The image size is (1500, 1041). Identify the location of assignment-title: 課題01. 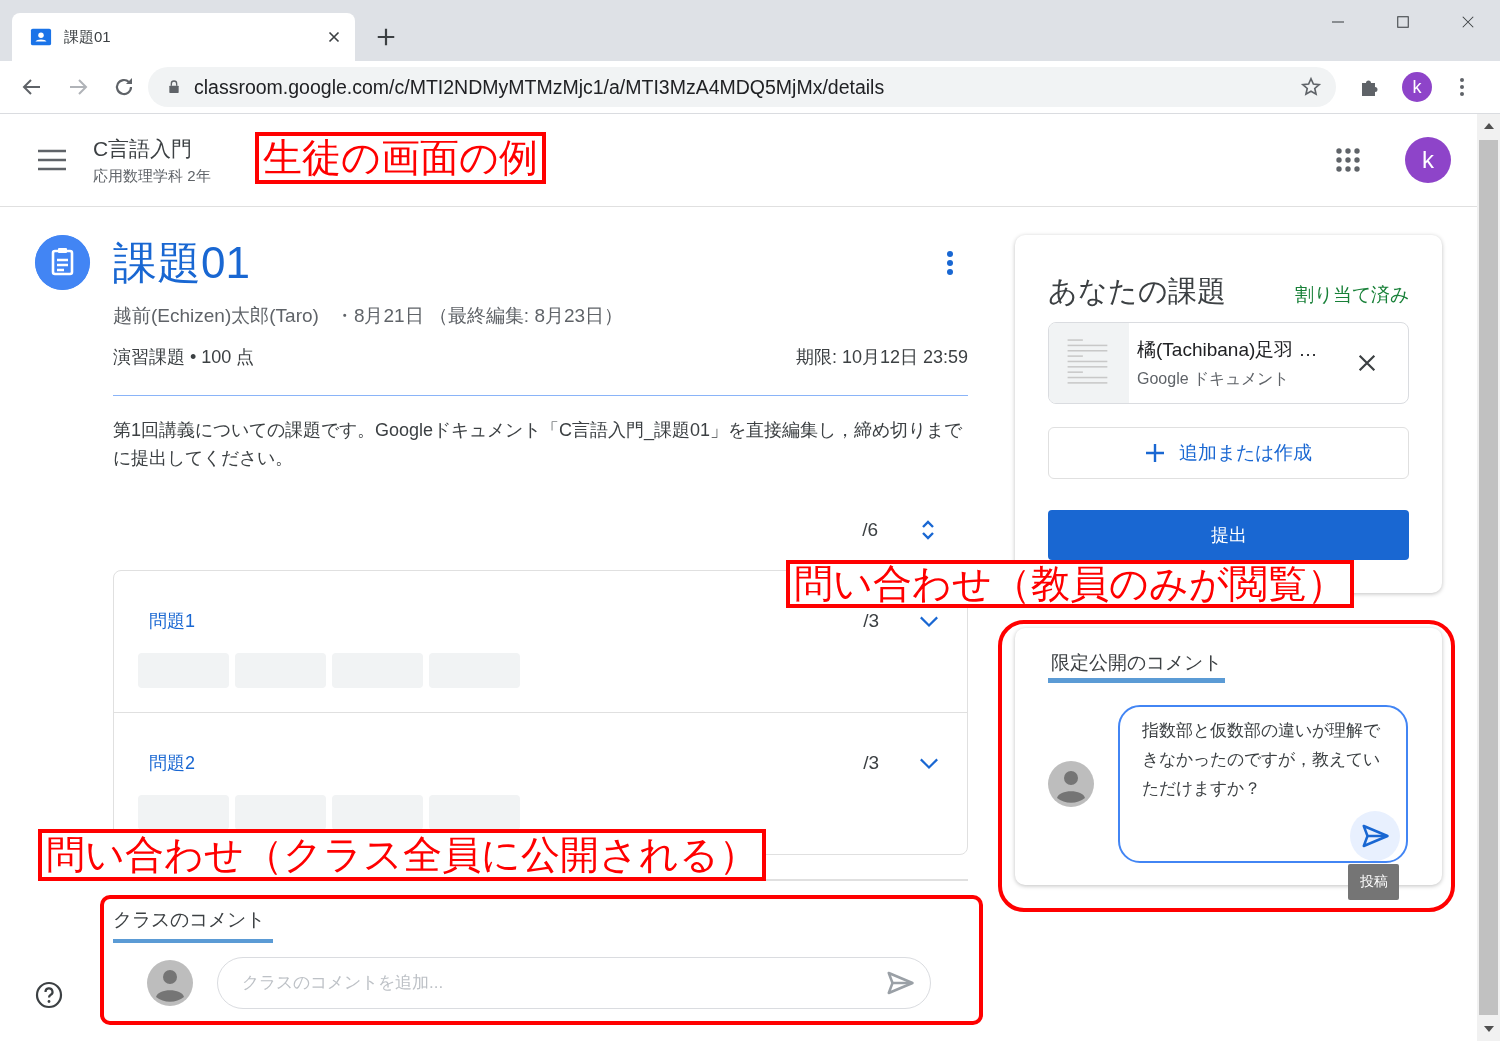
(181, 262).